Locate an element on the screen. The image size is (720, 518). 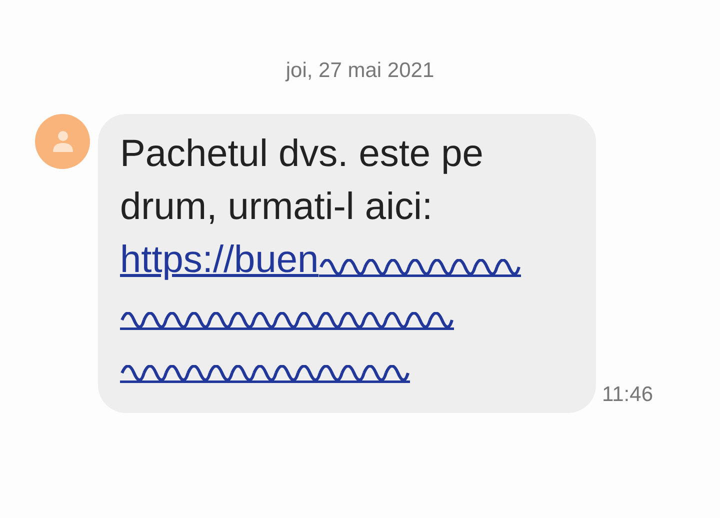
message-text: Pachetul dvs. este pe drum, urmati-l aici: is located at coordinates (302, 181).